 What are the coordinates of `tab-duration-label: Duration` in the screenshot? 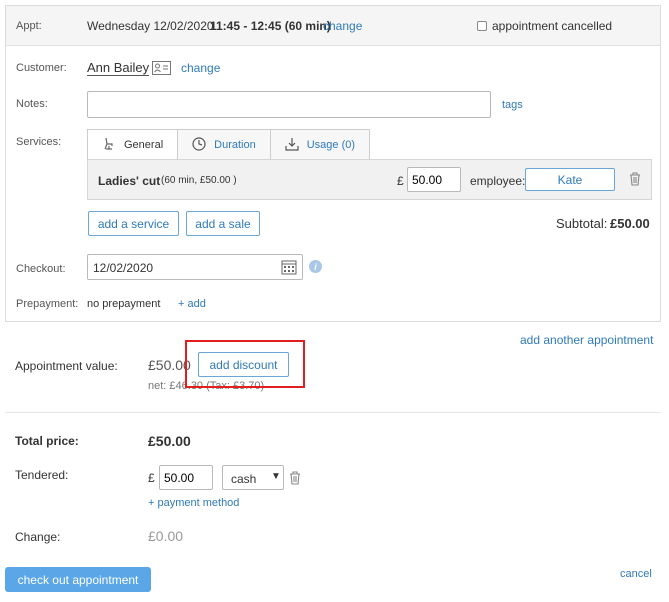 It's located at (235, 145).